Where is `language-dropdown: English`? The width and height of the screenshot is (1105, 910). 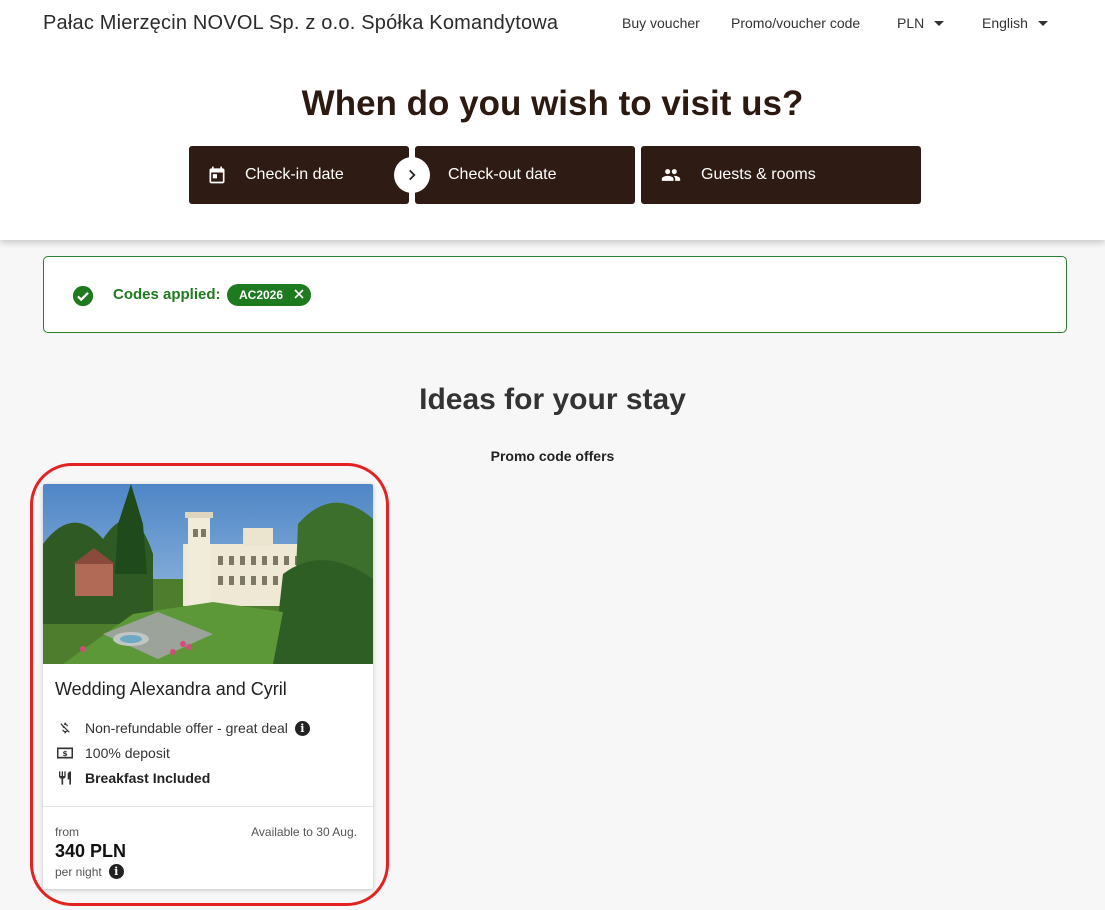
language-dropdown: English is located at coordinates (1015, 23).